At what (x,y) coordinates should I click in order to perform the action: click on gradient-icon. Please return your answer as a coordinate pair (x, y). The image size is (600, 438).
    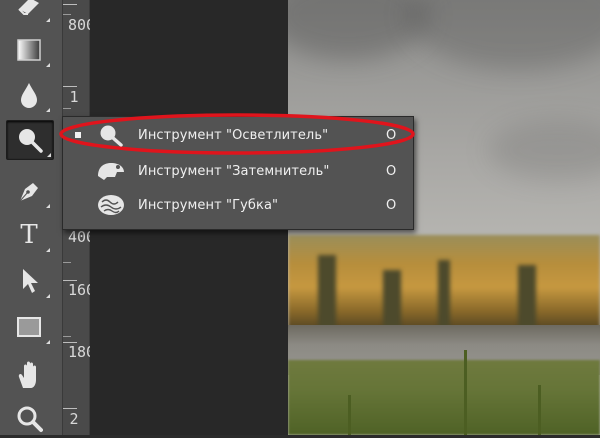
    Looking at the image, I should click on (29, 50).